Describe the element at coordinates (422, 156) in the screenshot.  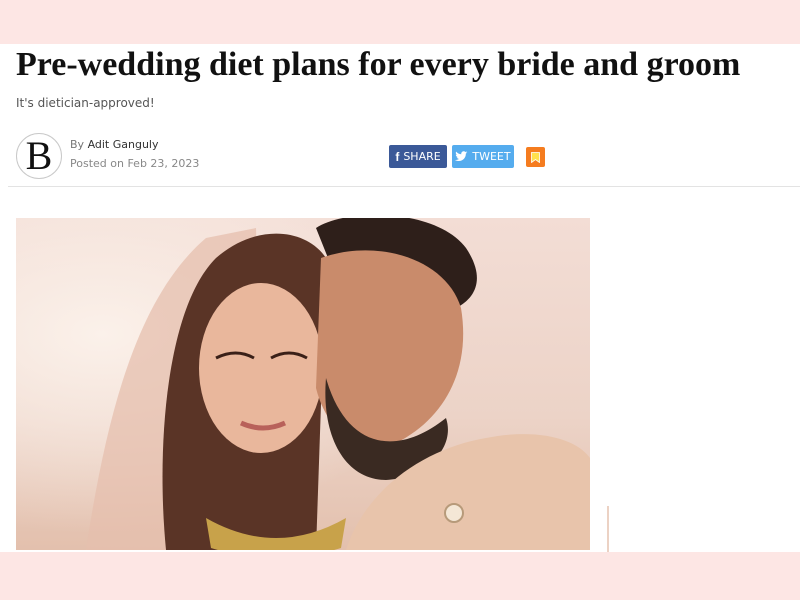
I see `share-label: SHARE` at that location.